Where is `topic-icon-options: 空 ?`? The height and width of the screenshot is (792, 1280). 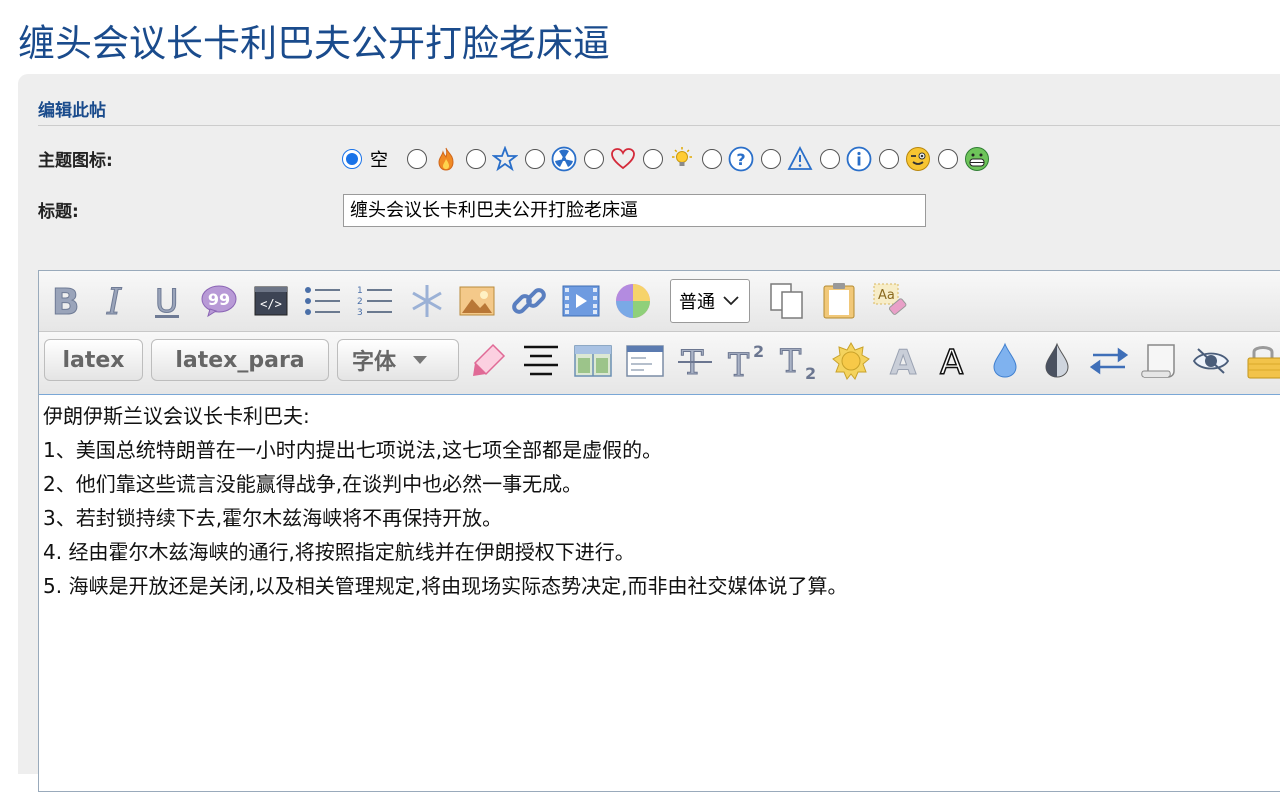
topic-icon-options: 空 ? is located at coordinates (669, 159).